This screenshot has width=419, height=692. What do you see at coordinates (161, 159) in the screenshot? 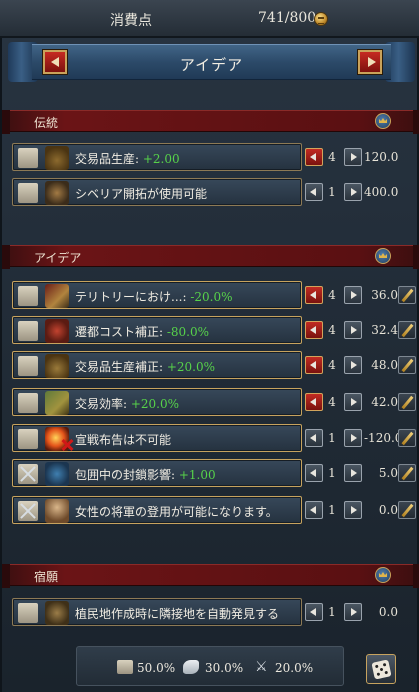
I see `idea-bonus: +2.00` at bounding box center [161, 159].